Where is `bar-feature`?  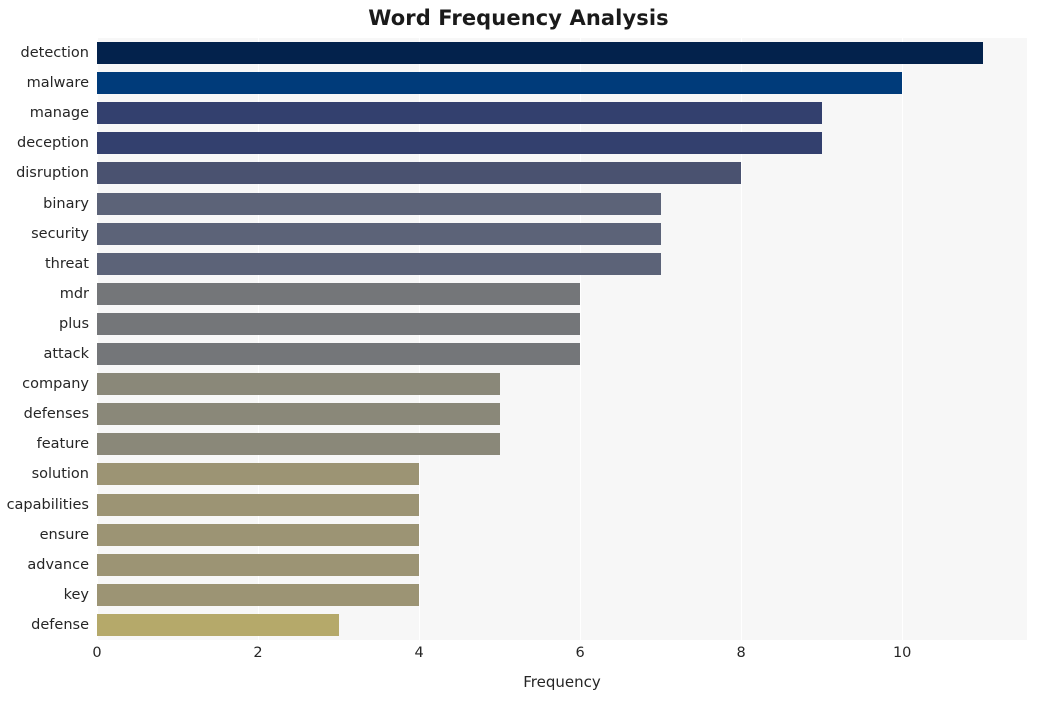
bar-feature is located at coordinates (298, 444).